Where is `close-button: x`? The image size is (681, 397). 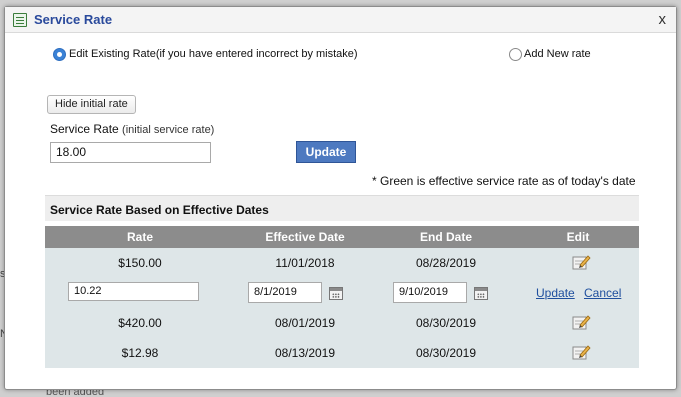 close-button: x is located at coordinates (663, 20).